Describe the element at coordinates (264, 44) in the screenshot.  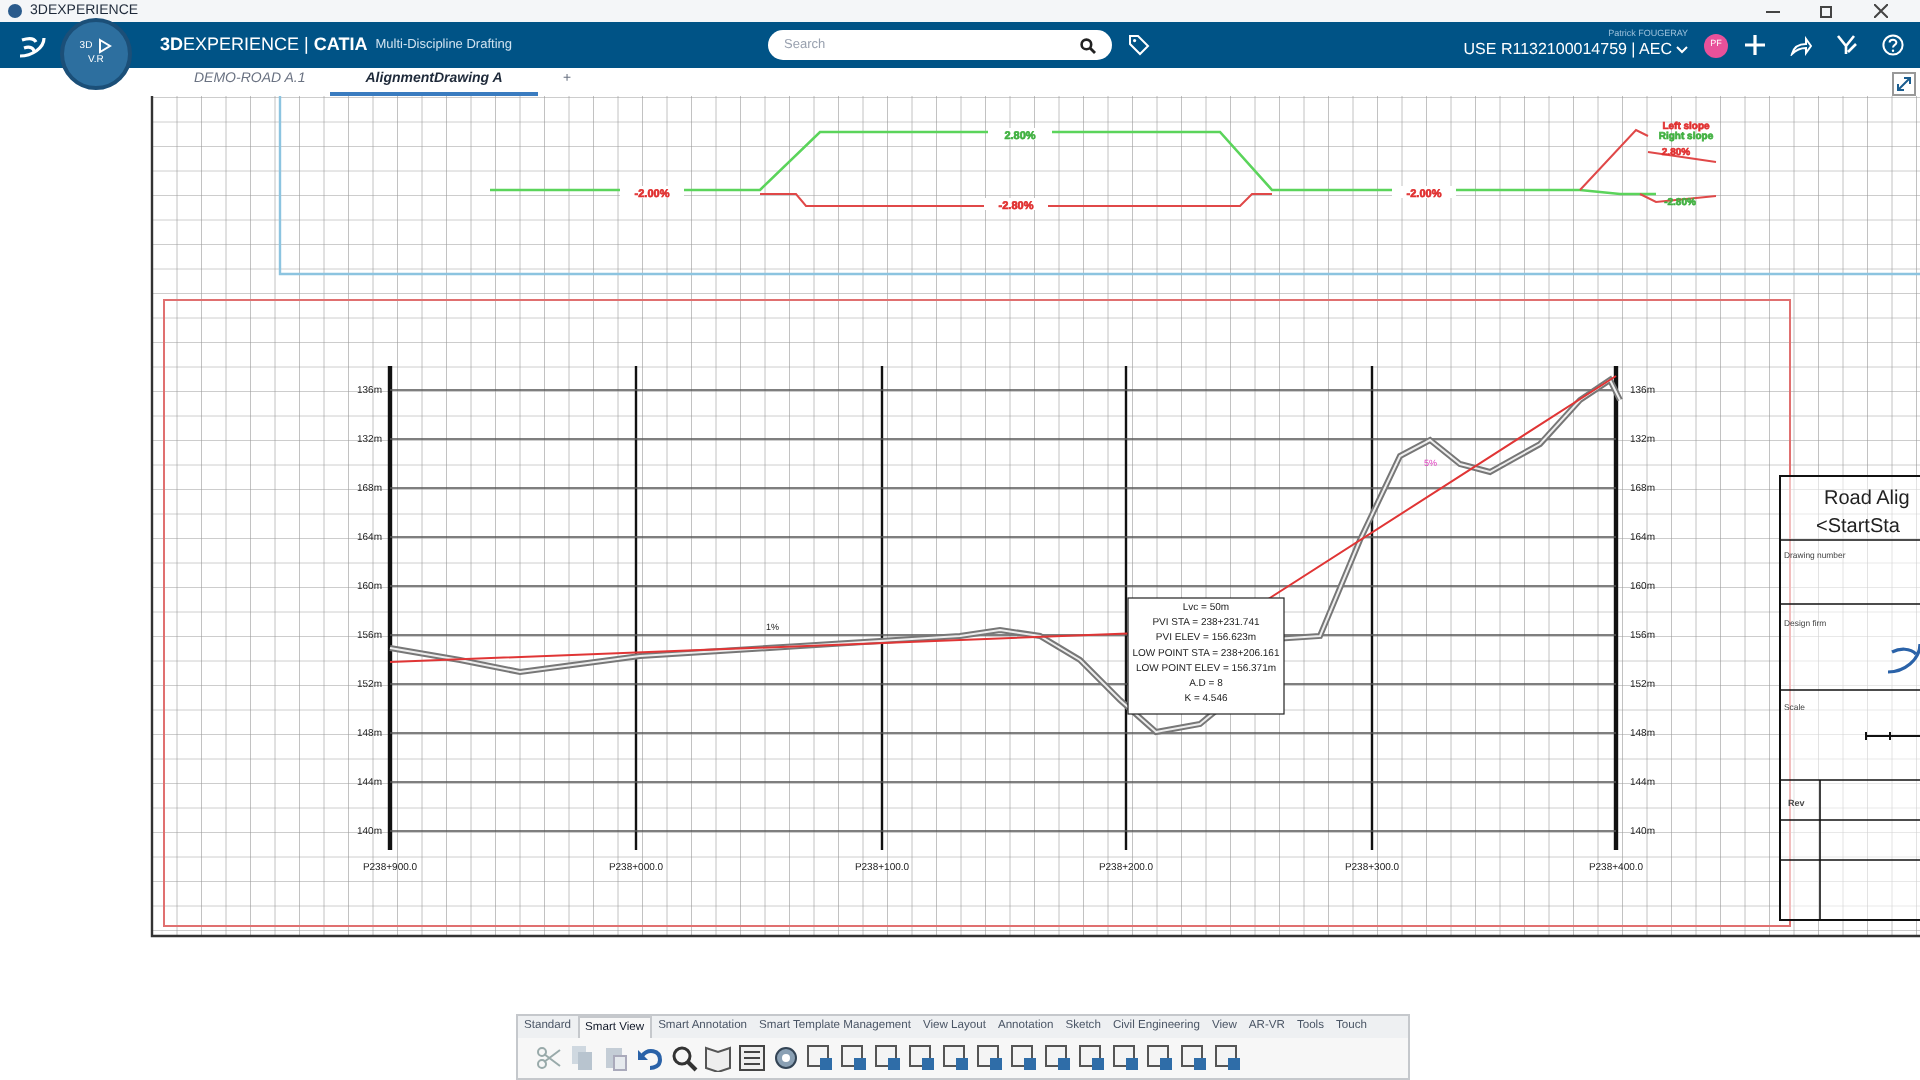
I see `app-brand: 3DEXPERIENCE | CATIA` at that location.